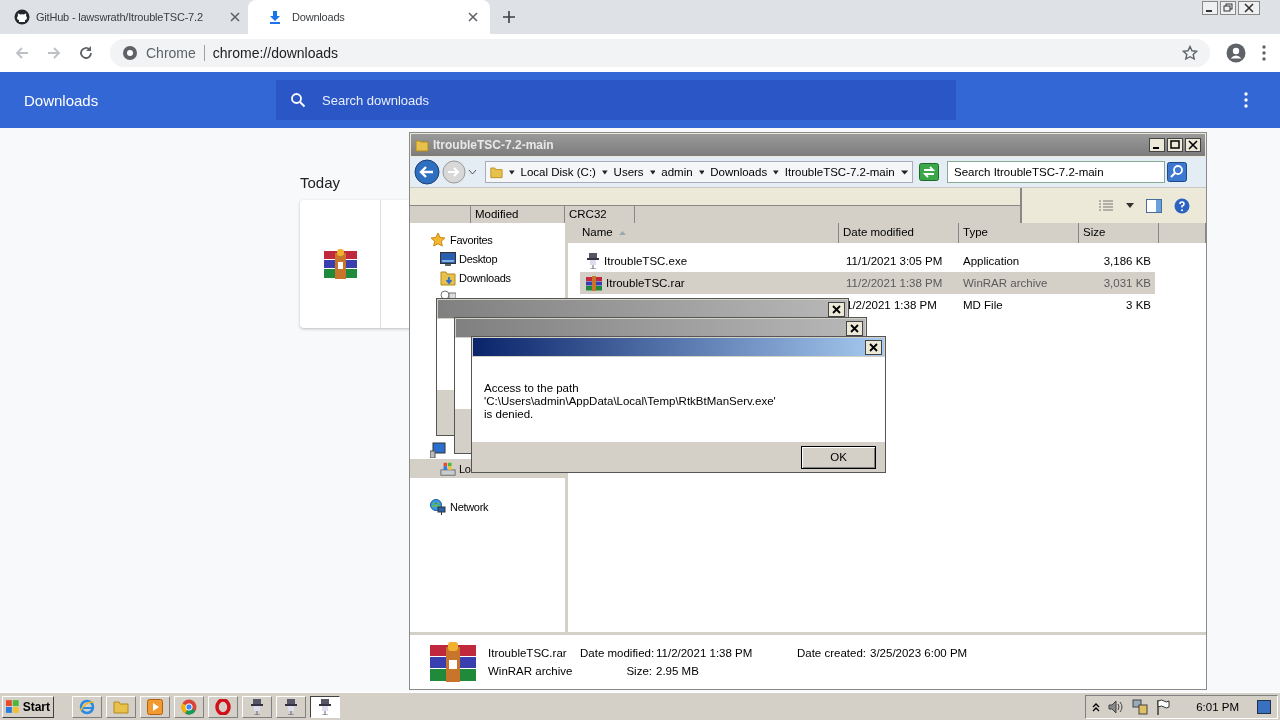 The image size is (1280, 720). Describe the element at coordinates (628, 172) in the screenshot. I see `breadcrumb-item: Users` at that location.